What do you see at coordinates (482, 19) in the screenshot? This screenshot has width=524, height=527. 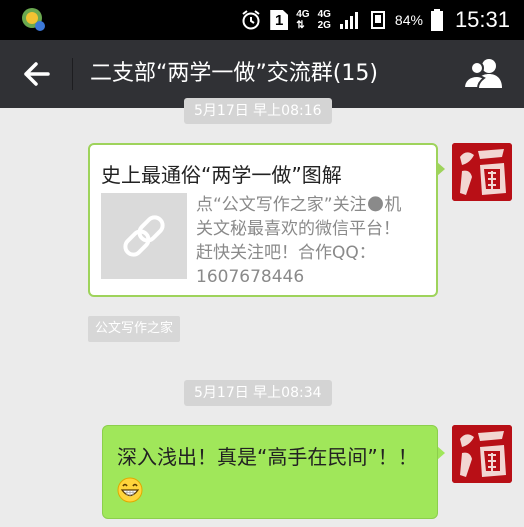 I see `clock: 15:31` at bounding box center [482, 19].